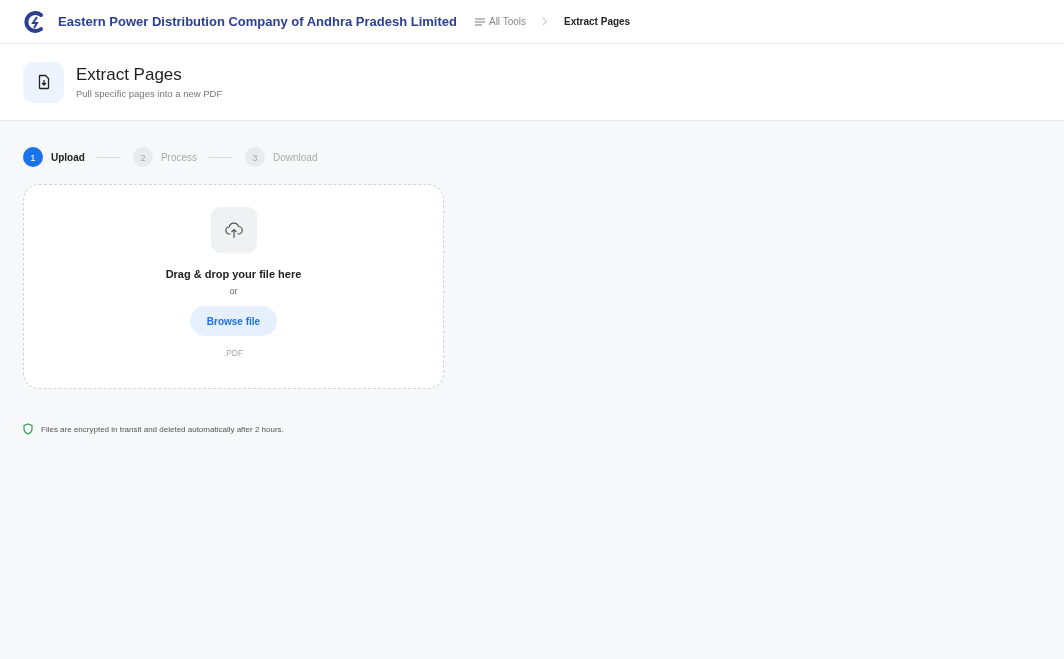 The image size is (1064, 659). Describe the element at coordinates (142, 157) in the screenshot. I see `step-number: 2` at that location.